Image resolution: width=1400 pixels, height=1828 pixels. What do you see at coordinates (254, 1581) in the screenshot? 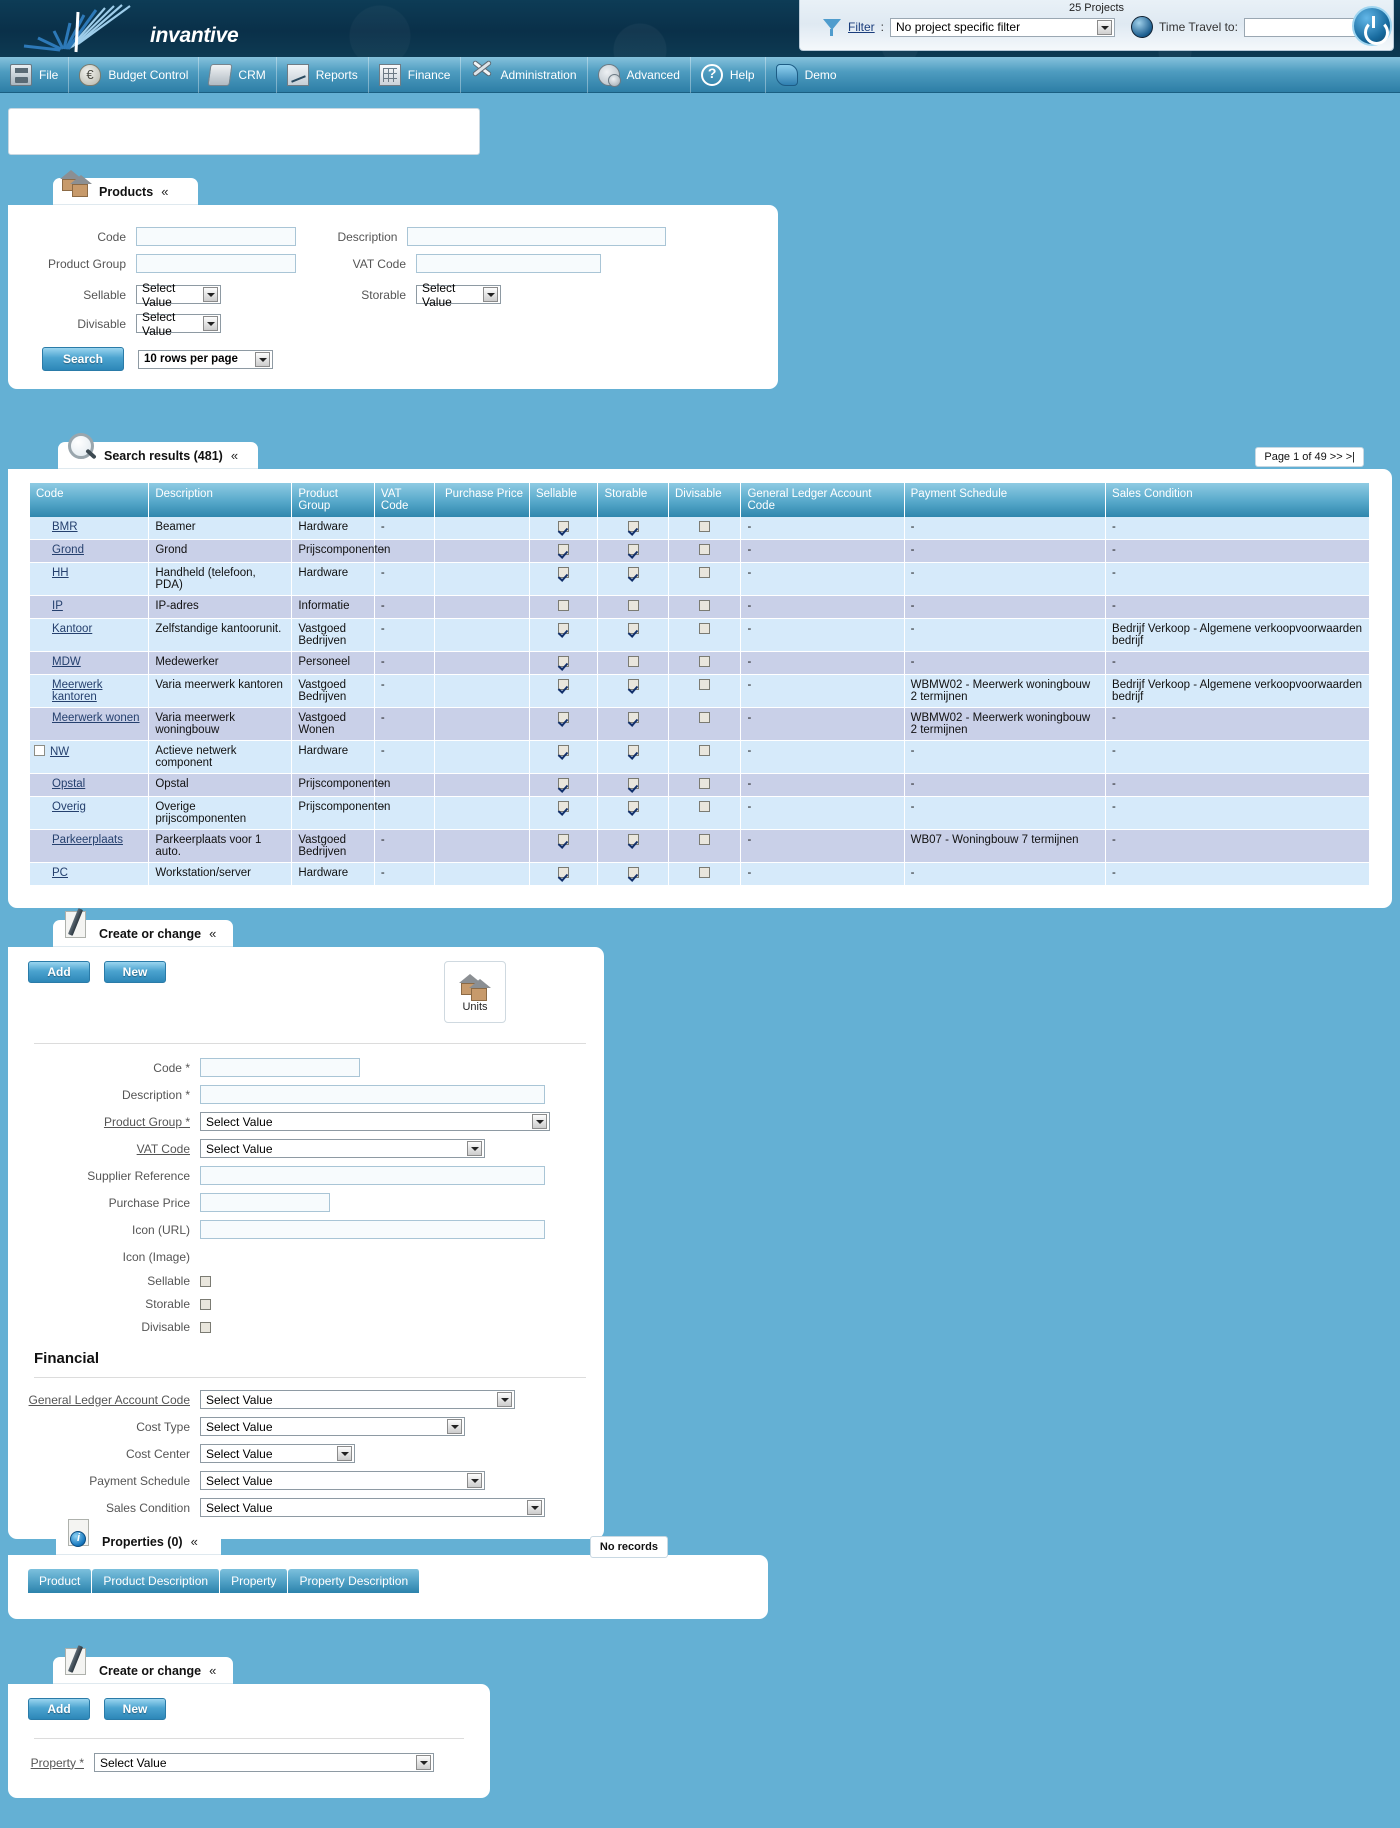
I see `tab-property: Property` at bounding box center [254, 1581].